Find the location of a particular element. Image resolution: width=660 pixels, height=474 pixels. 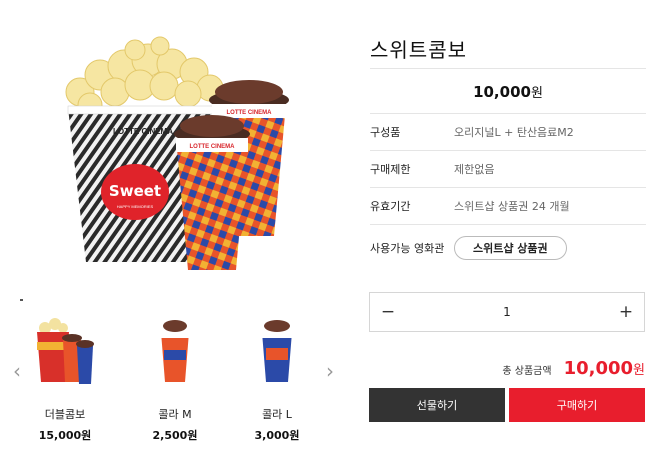

thumbnail-price: 3,000원 is located at coordinates (277, 435).